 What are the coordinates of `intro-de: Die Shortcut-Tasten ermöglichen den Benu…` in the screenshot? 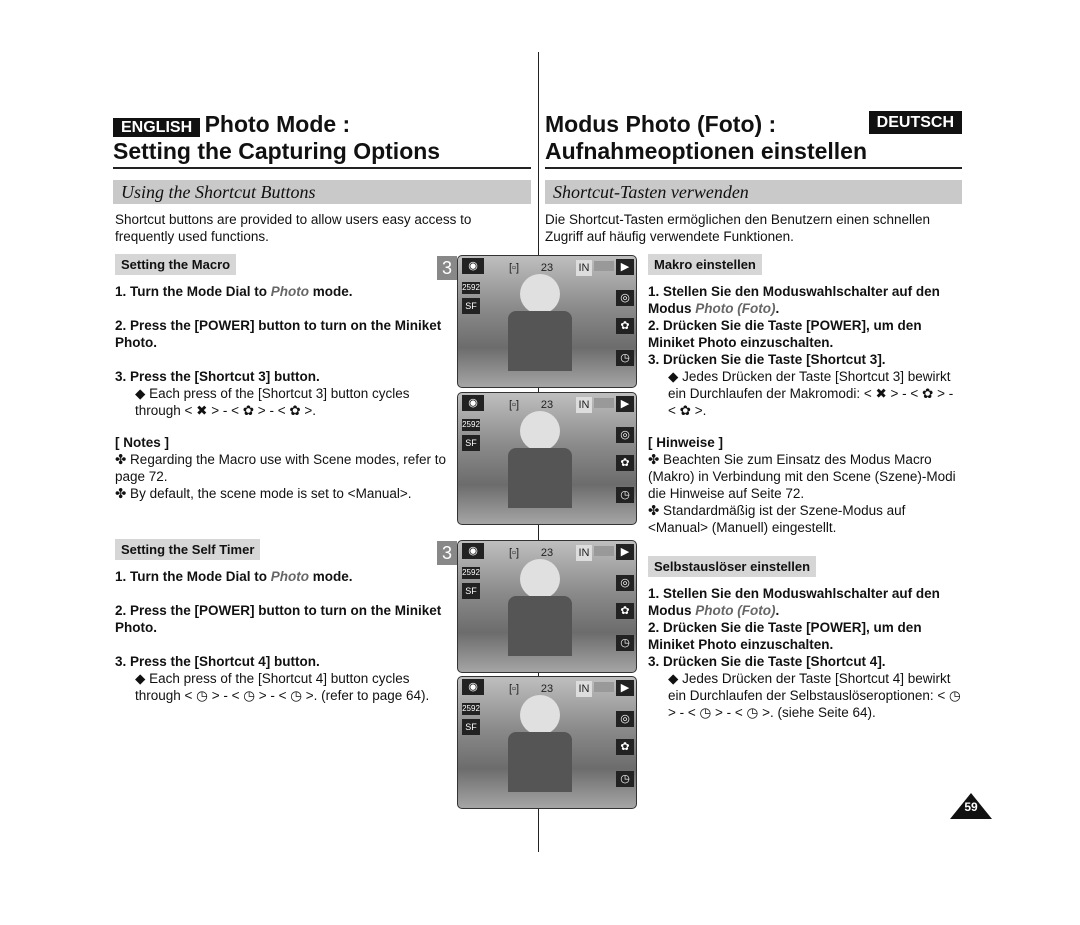 It's located at (737, 228).